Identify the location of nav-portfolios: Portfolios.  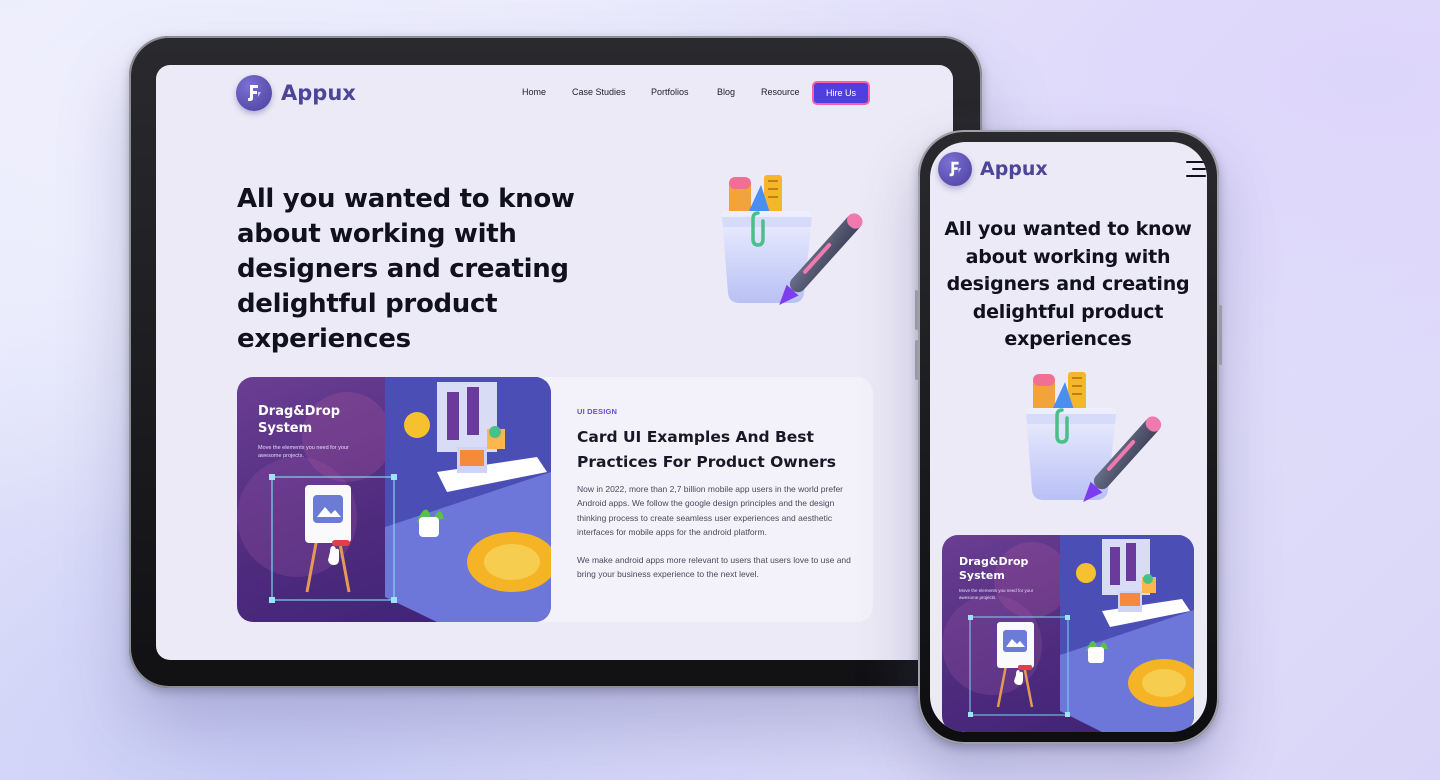
(670, 92).